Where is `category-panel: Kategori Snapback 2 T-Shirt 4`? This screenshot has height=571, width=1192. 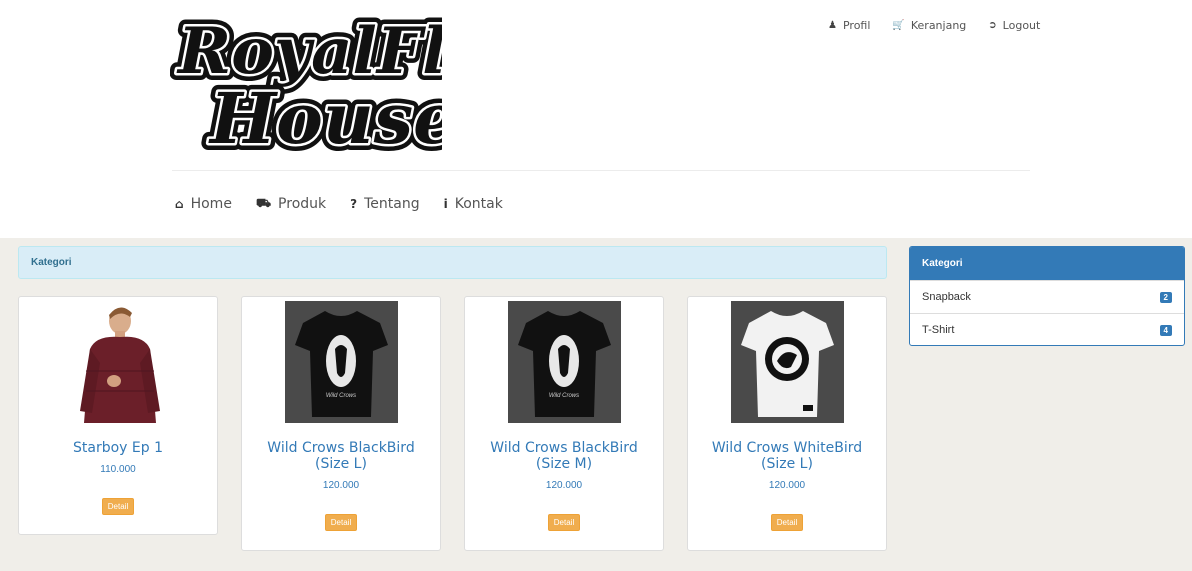
category-panel: Kategori Snapback 2 T-Shirt 4 is located at coordinates (1047, 296).